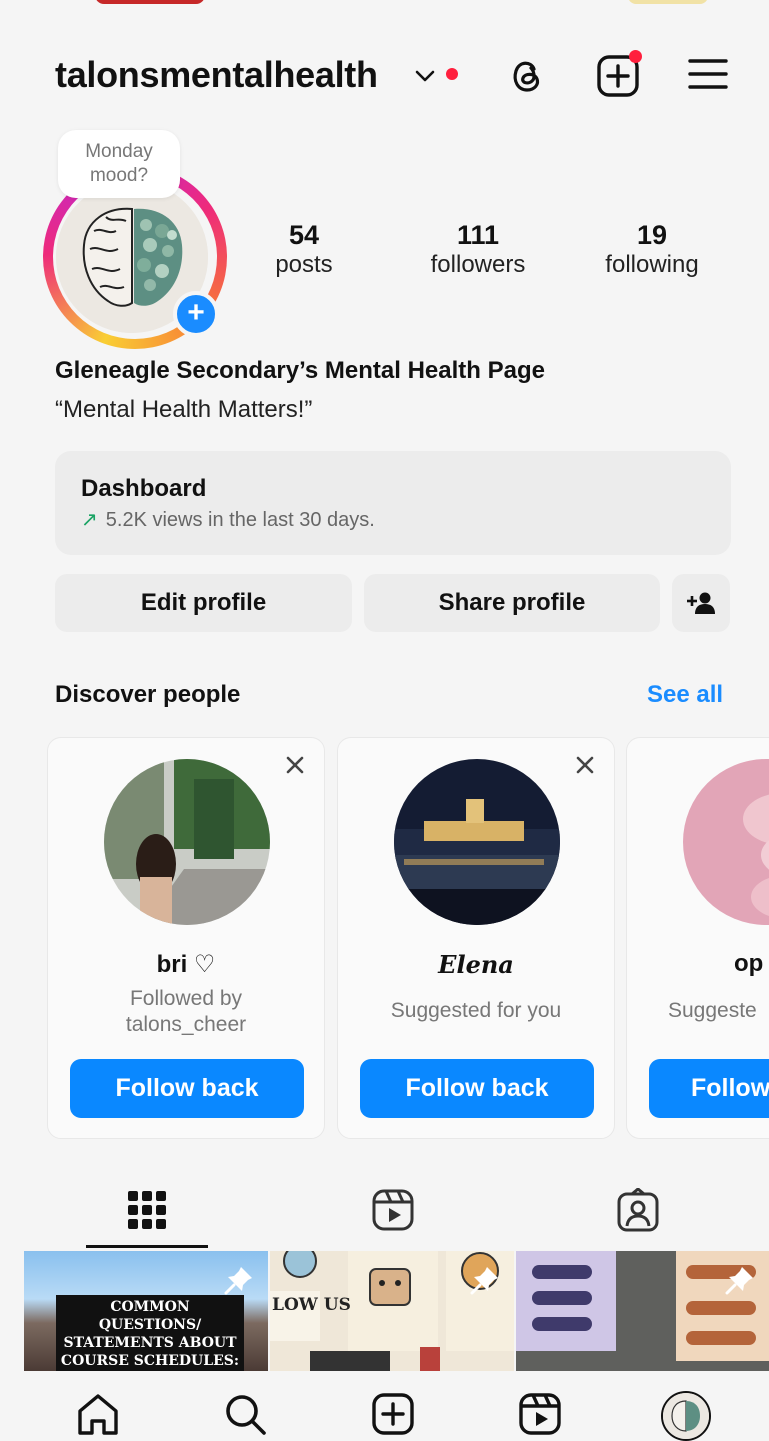  What do you see at coordinates (119, 164) in the screenshot?
I see `note-bubble: Monday mood?` at bounding box center [119, 164].